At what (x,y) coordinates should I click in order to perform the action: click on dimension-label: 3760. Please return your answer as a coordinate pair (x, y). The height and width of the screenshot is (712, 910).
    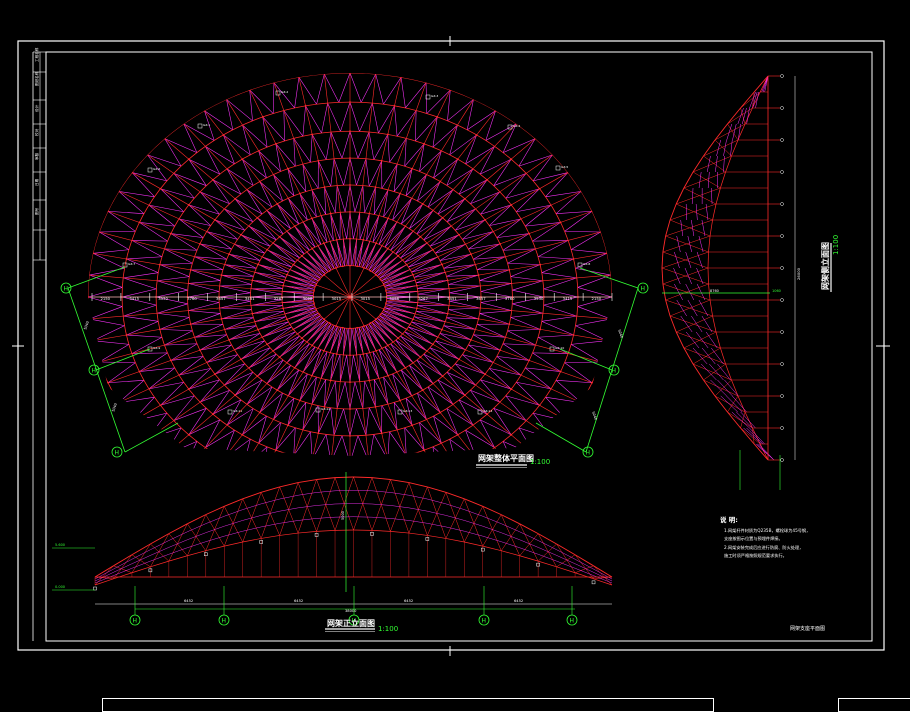
    Looking at the image, I should click on (510, 298).